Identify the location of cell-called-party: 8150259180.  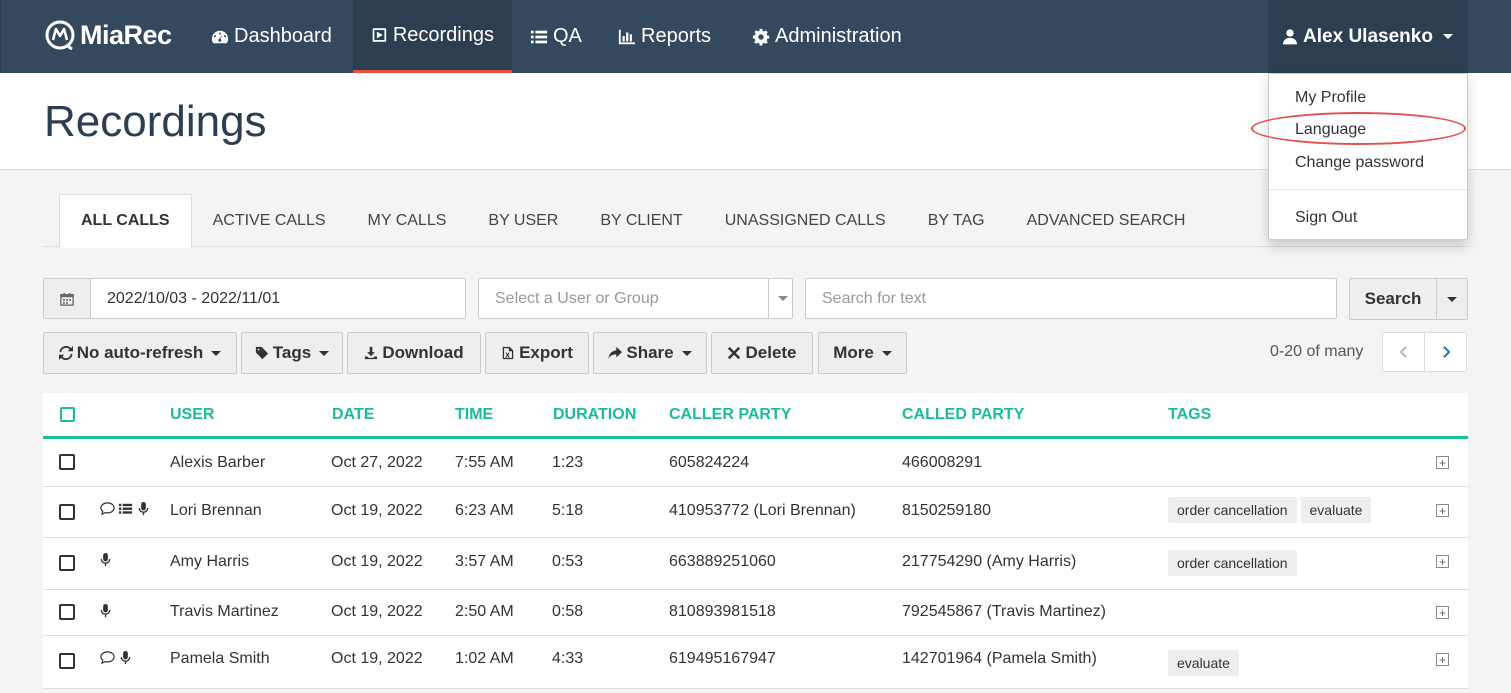
(946, 510).